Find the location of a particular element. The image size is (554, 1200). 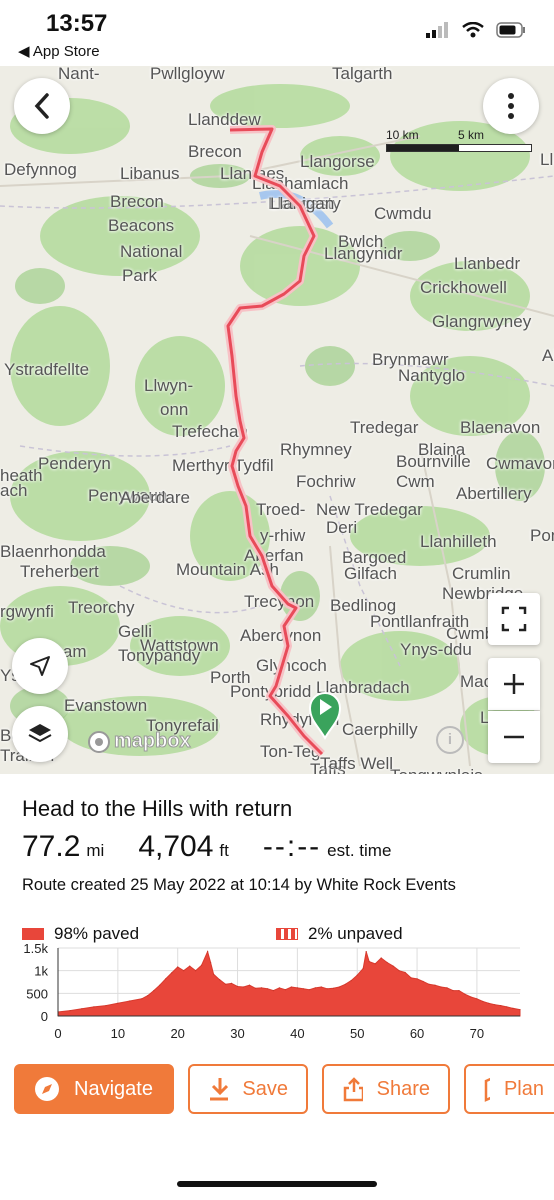

elevation-value: 4,704 is located at coordinates (176, 846).